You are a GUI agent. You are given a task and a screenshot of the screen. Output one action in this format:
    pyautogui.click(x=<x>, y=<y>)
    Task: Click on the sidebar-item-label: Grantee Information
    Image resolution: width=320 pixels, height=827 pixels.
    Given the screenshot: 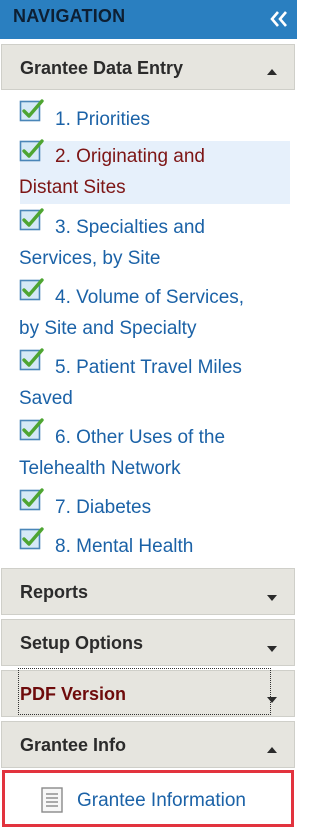 What is the action you would take?
    pyautogui.click(x=161, y=800)
    